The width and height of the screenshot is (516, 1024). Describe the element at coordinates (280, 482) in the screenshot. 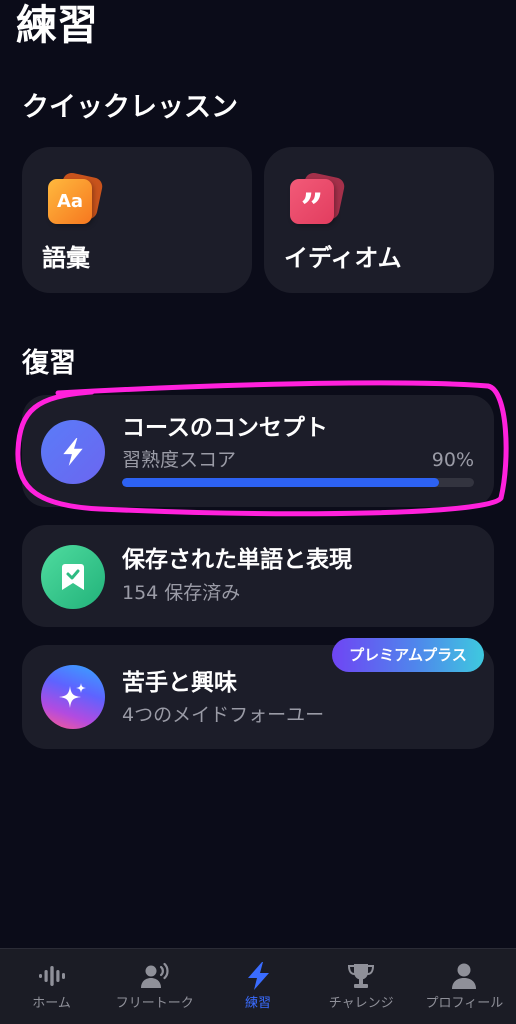

I see `mastery-progress-fill` at that location.